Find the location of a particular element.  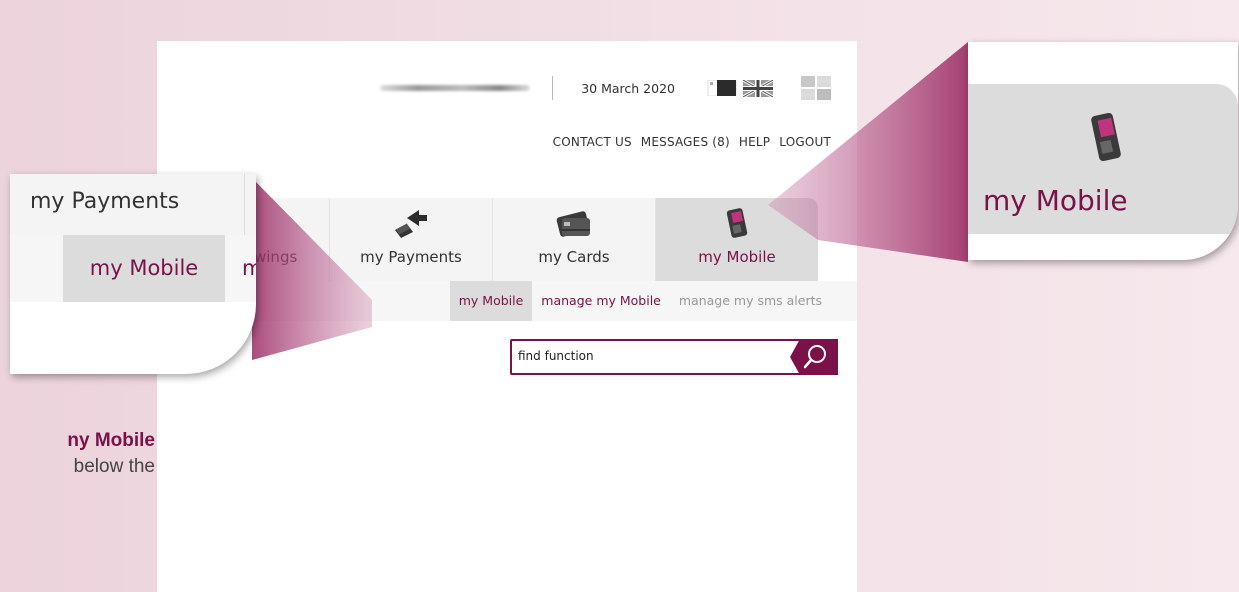

logout-link: LOGOUT is located at coordinates (805, 142).